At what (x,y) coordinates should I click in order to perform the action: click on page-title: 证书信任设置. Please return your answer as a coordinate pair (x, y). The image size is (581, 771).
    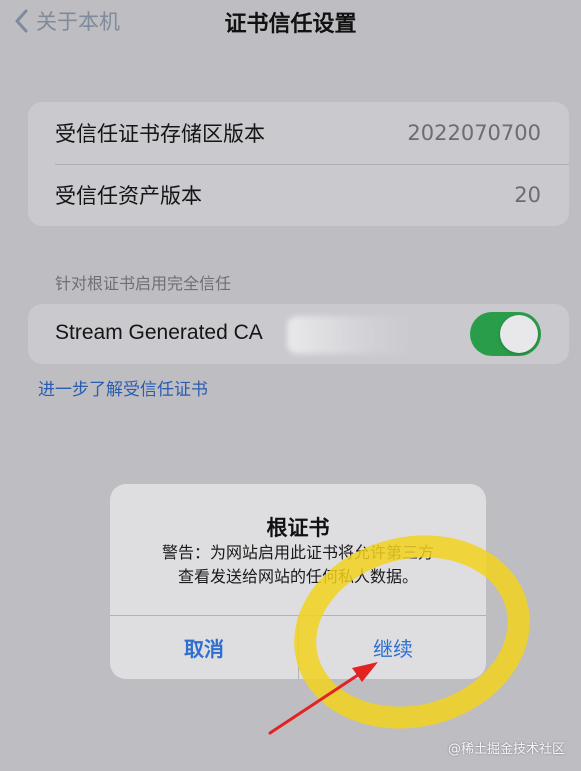
    Looking at the image, I should click on (290, 24).